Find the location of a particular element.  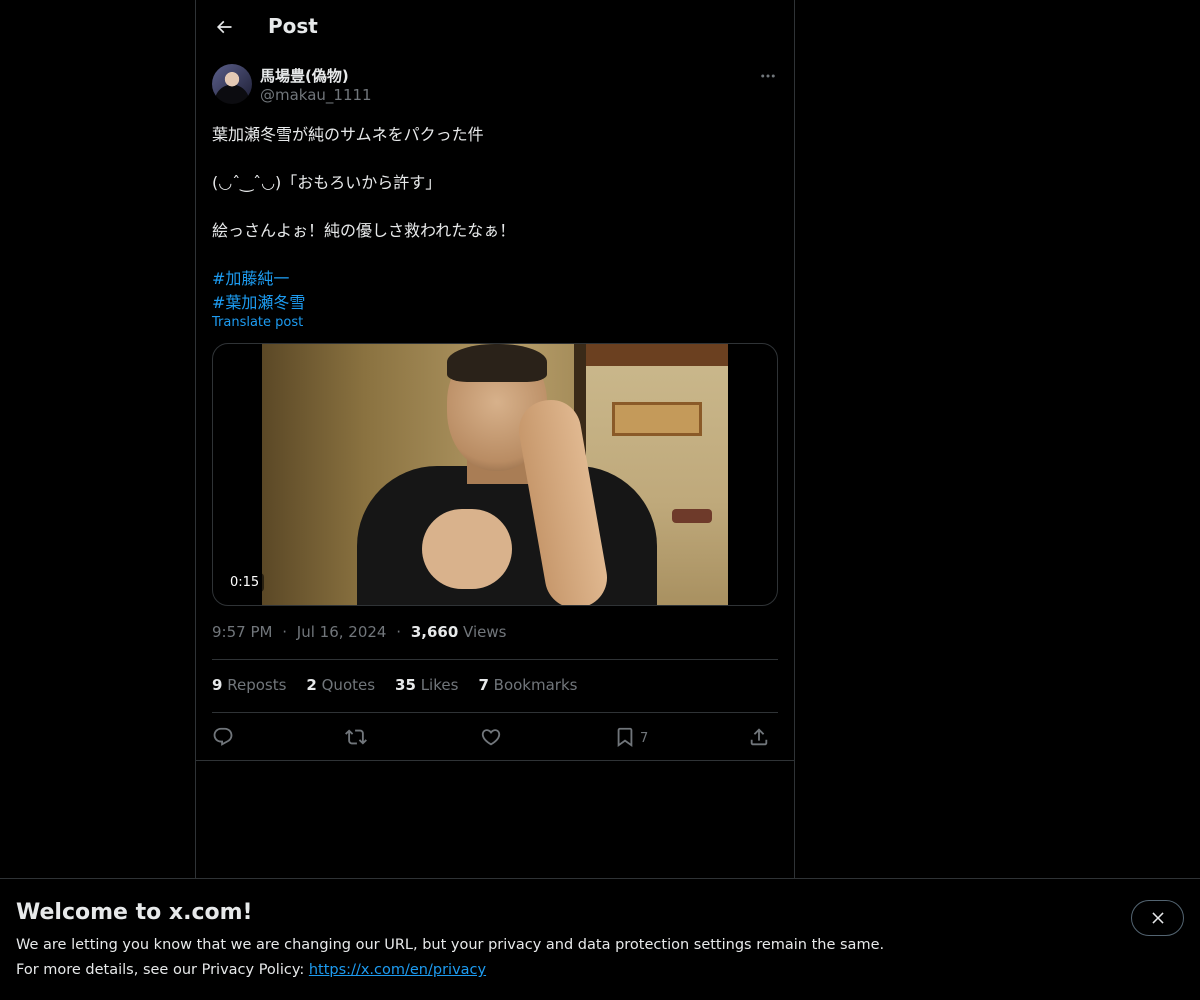

video-thumbnail is located at coordinates (495, 474).